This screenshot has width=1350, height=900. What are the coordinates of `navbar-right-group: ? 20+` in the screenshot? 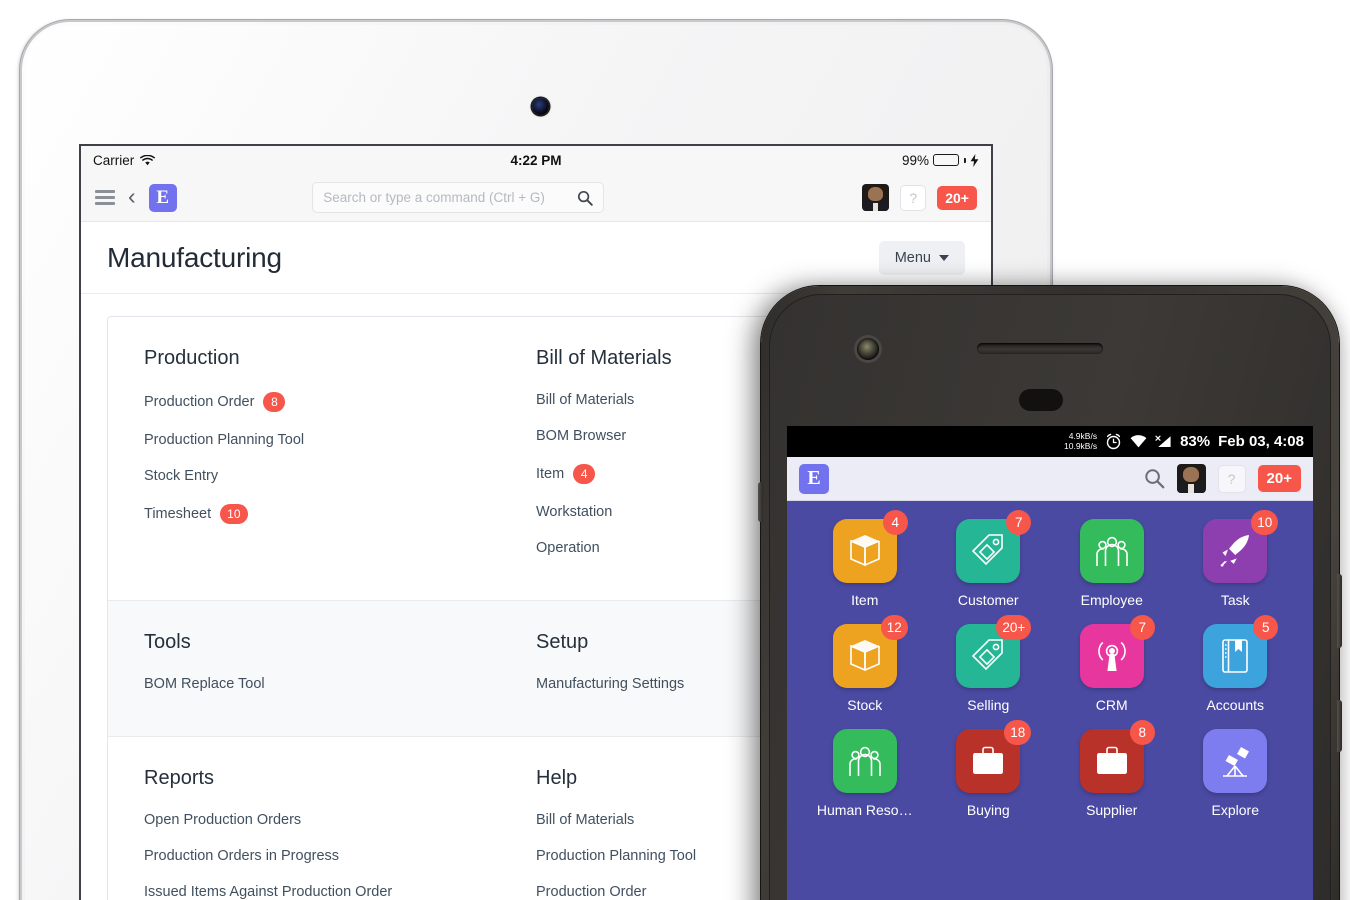 It's located at (919, 197).